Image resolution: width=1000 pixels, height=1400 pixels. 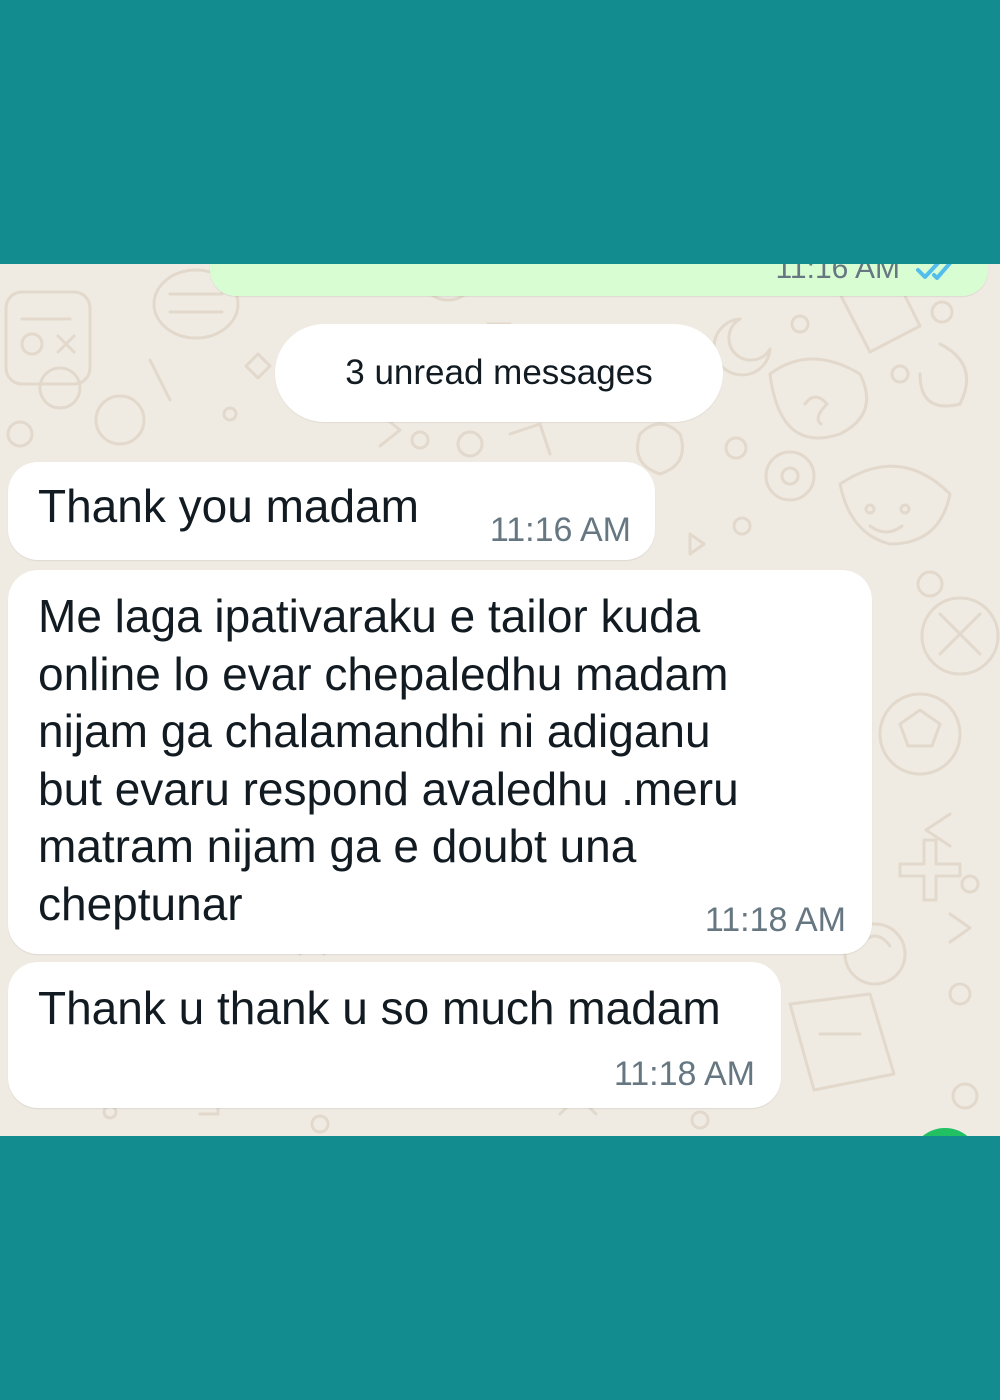 What do you see at coordinates (379, 1008) in the screenshot?
I see `message-text: Thank u thank u so much madam` at bounding box center [379, 1008].